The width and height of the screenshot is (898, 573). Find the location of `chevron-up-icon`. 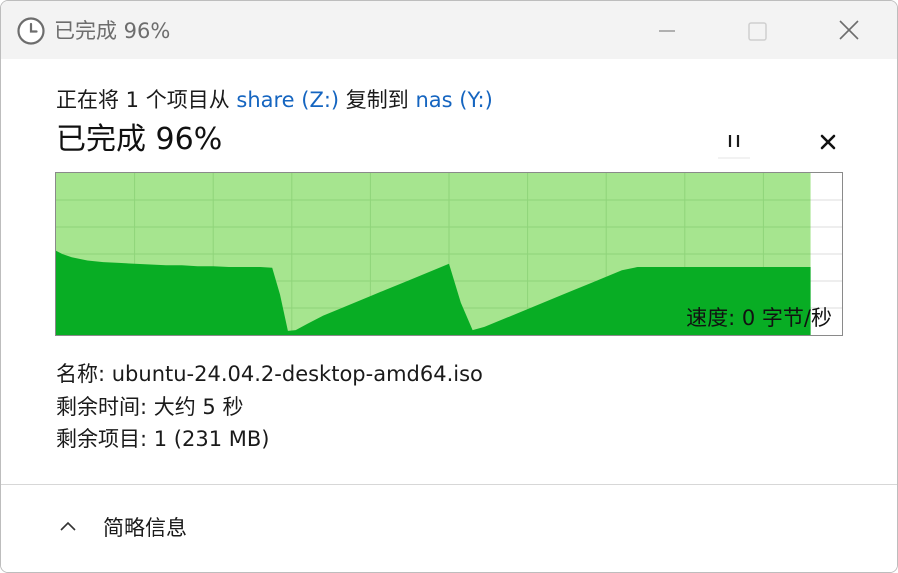

chevron-up-icon is located at coordinates (68, 526).